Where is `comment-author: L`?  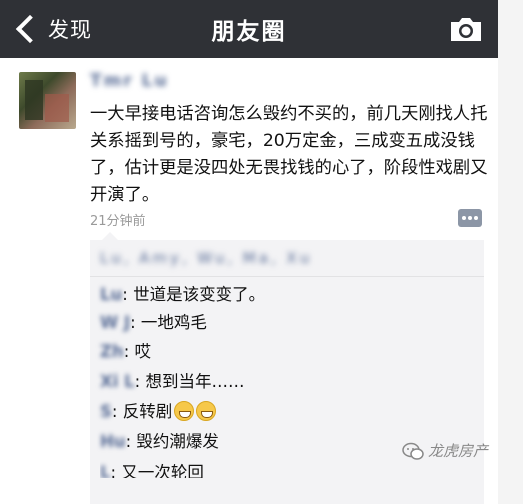
comment-author: L is located at coordinates (105, 469).